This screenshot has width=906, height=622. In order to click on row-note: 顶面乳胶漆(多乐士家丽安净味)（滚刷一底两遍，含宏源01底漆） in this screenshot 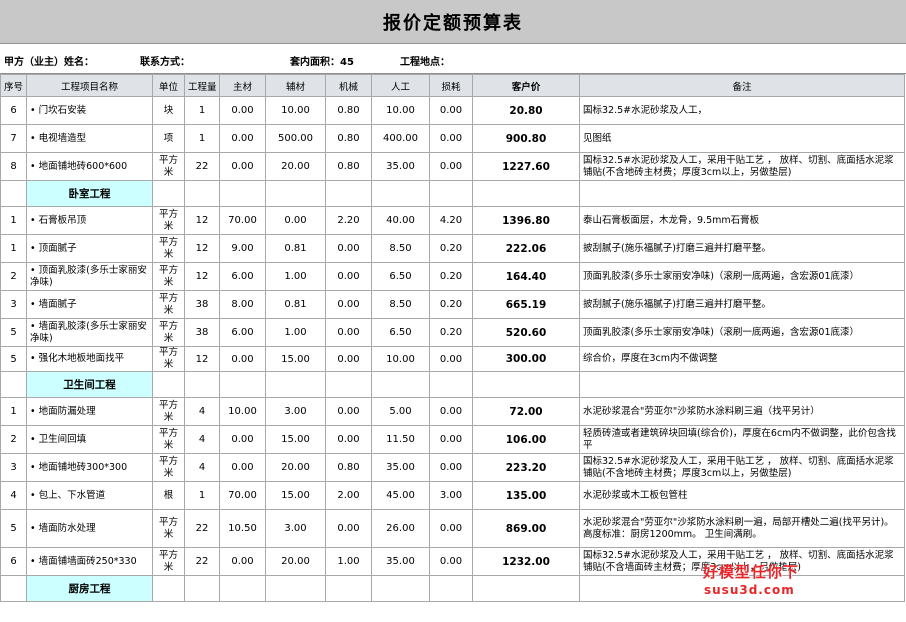, I will do `click(742, 276)`.